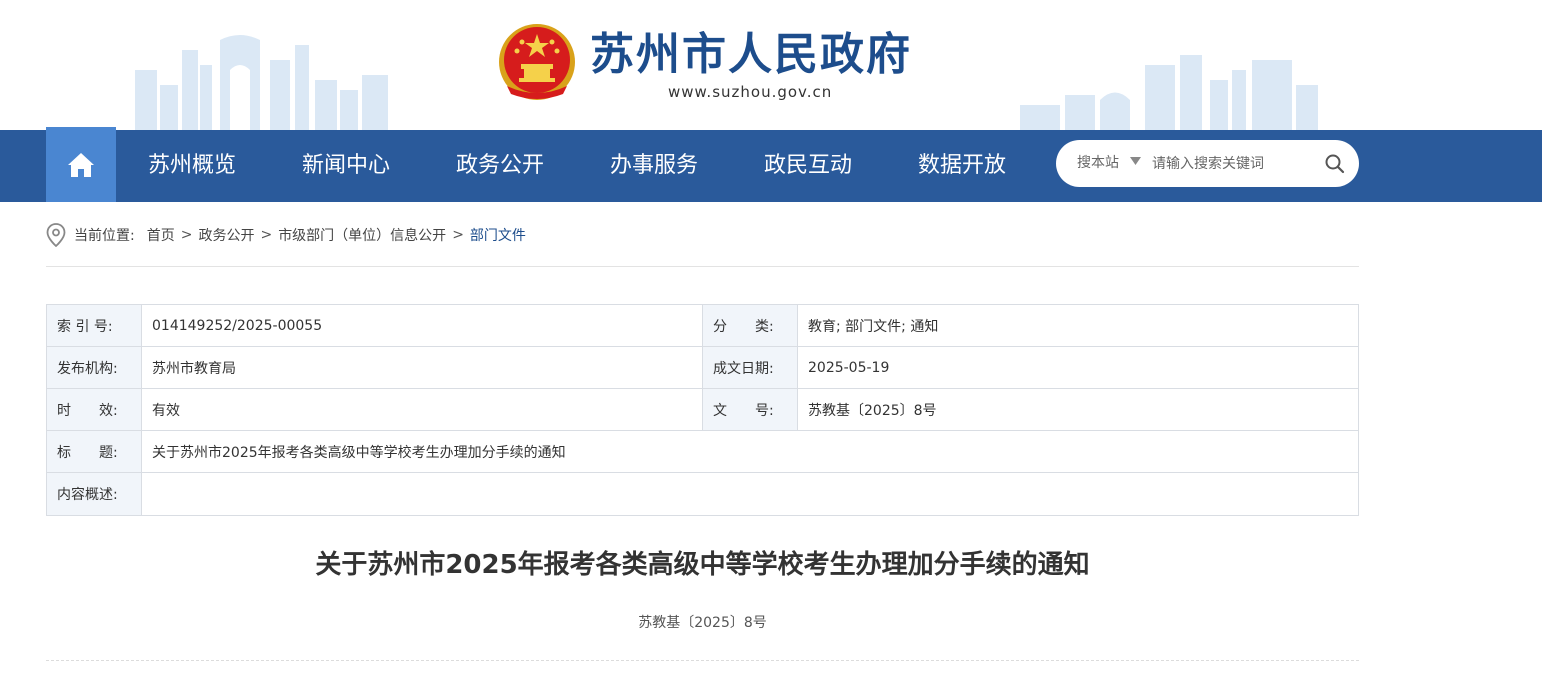 This screenshot has height=688, width=1542. What do you see at coordinates (498, 235) in the screenshot?
I see `breadcrumb-dept-docs: 部门文件` at bounding box center [498, 235].